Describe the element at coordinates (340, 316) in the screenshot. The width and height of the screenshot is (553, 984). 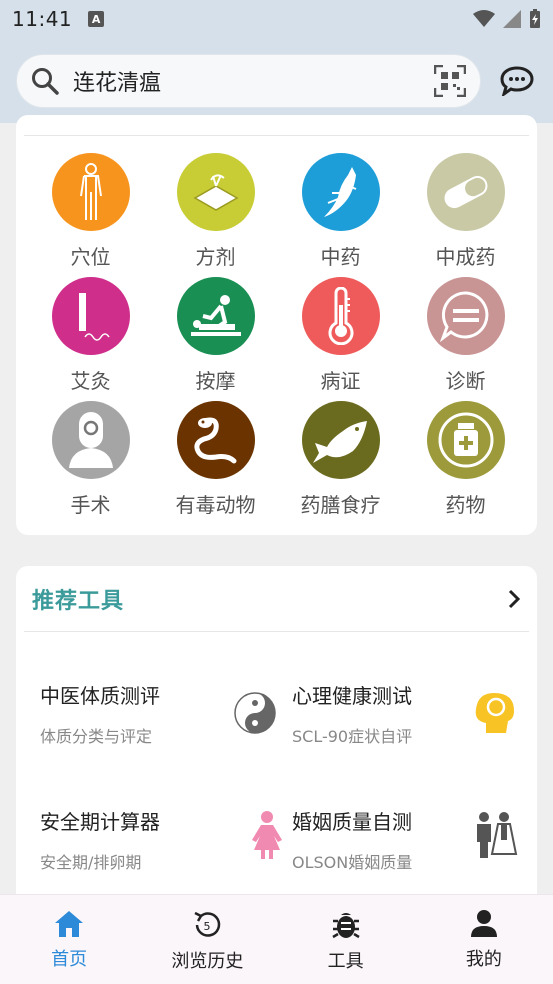
I see `thermometer-icon` at that location.